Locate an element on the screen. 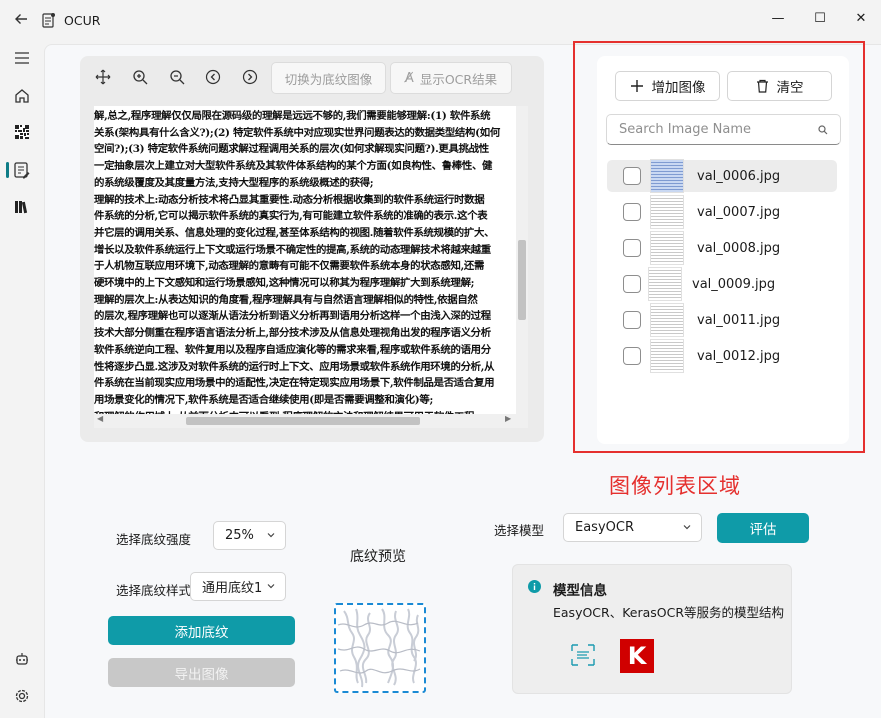 The image size is (881, 718). zoom-out-icon is located at coordinates (177, 77).